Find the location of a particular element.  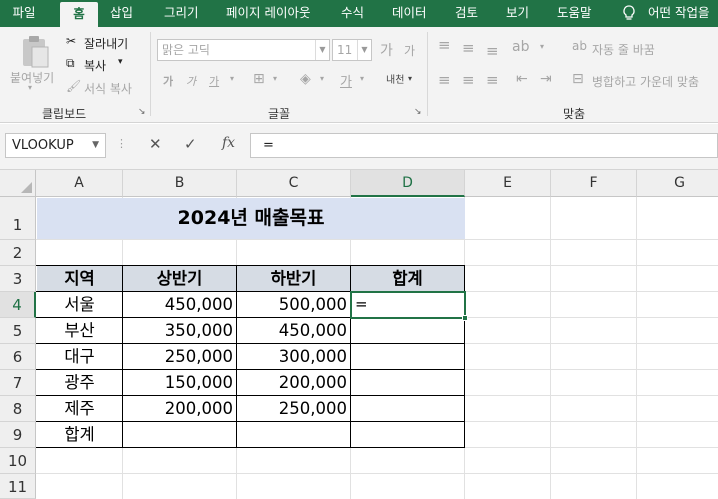

orientation-icon: ab is located at coordinates (520, 47).